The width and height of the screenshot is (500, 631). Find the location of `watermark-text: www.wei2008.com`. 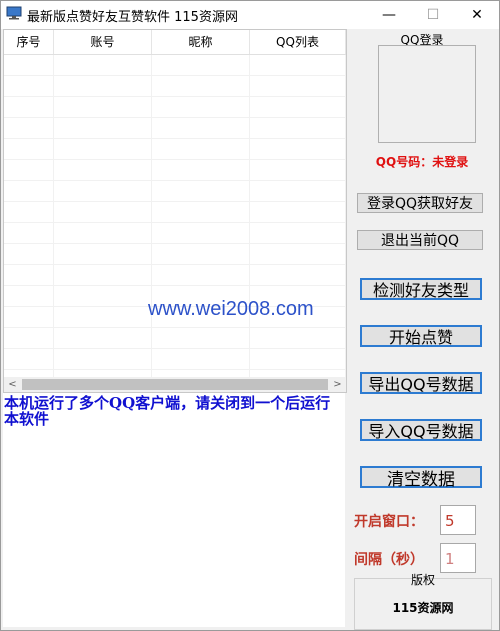

watermark-text: www.wei2008.com is located at coordinates (231, 309).